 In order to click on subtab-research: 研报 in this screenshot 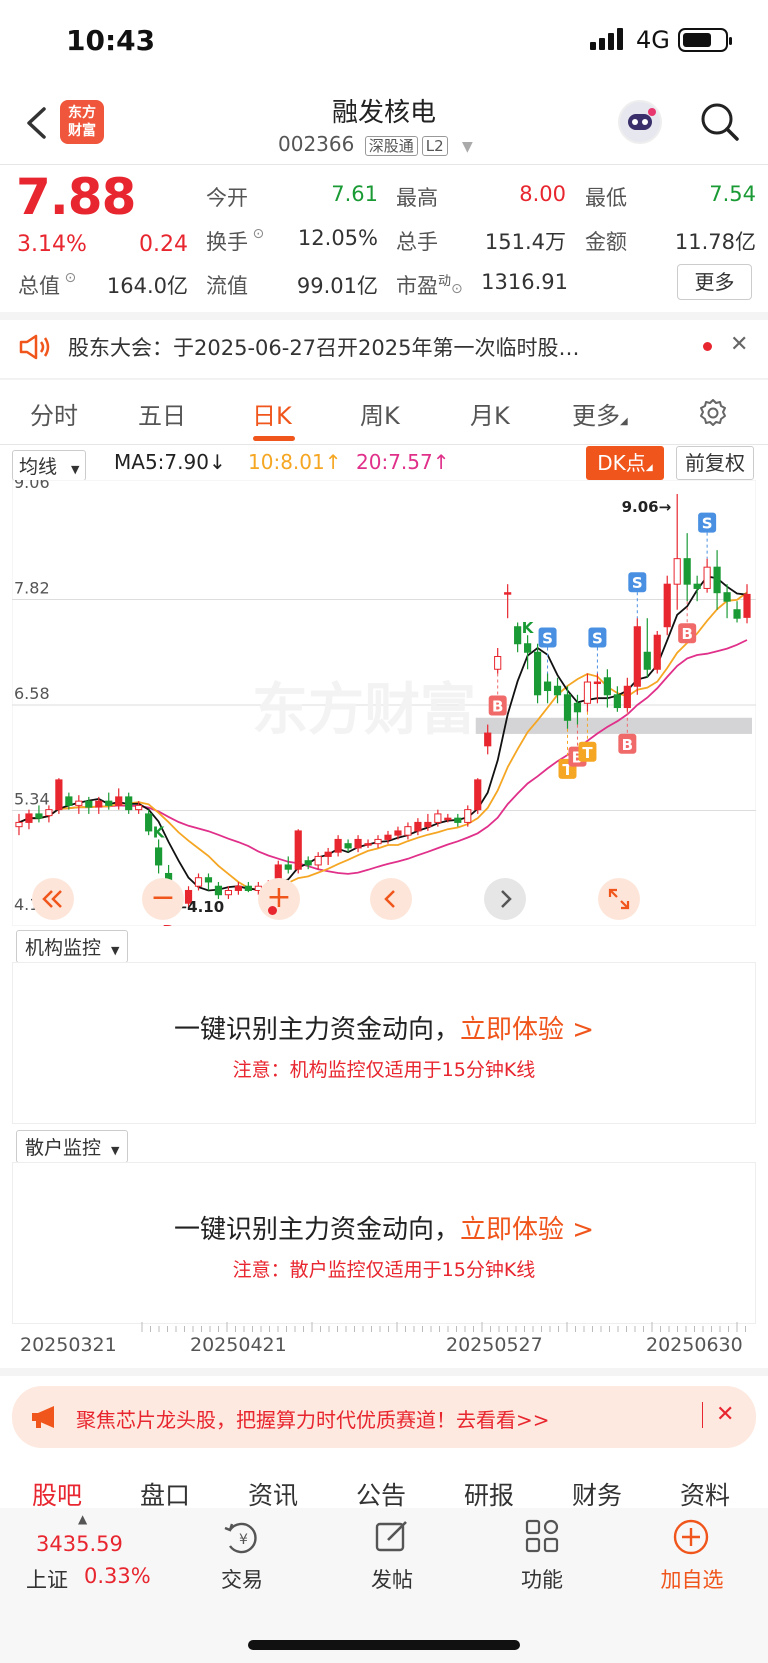, I will do `click(489, 1494)`.